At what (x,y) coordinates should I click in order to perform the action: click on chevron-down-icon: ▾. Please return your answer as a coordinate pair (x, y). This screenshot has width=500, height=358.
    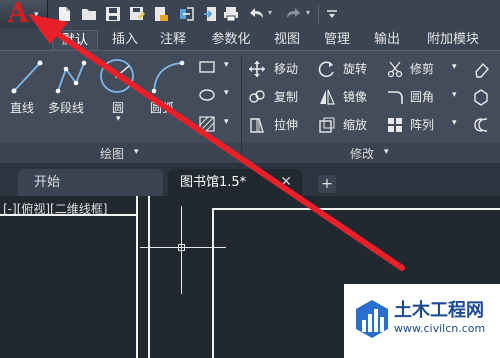
    Looking at the image, I should click on (36, 15).